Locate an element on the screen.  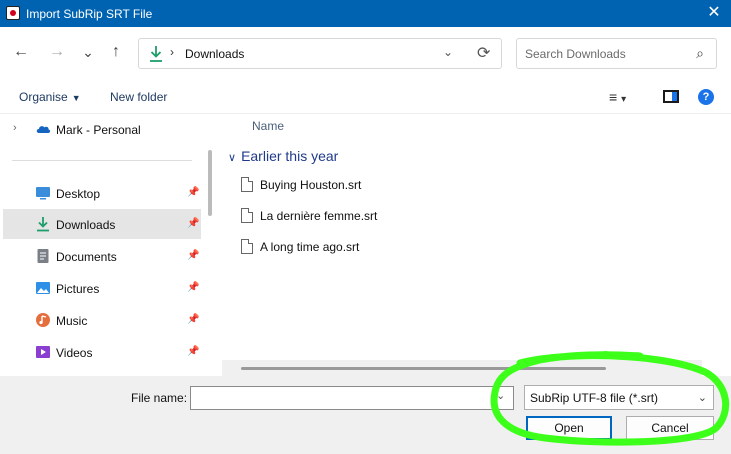
videos-icon is located at coordinates (43, 352).